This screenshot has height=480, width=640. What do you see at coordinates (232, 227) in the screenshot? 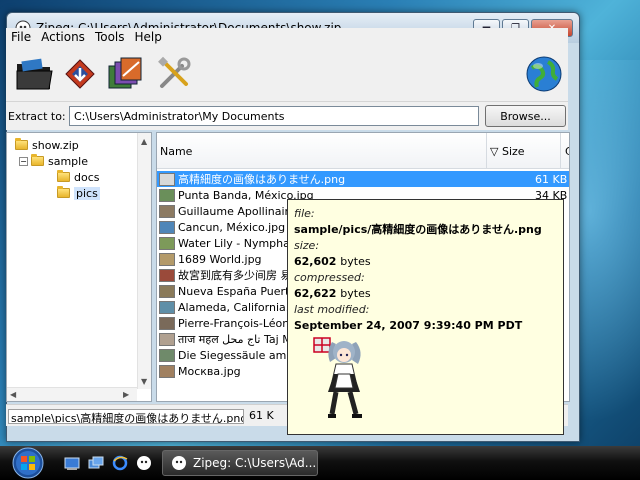
I see `file-name: Cancun, México.jpg` at bounding box center [232, 227].